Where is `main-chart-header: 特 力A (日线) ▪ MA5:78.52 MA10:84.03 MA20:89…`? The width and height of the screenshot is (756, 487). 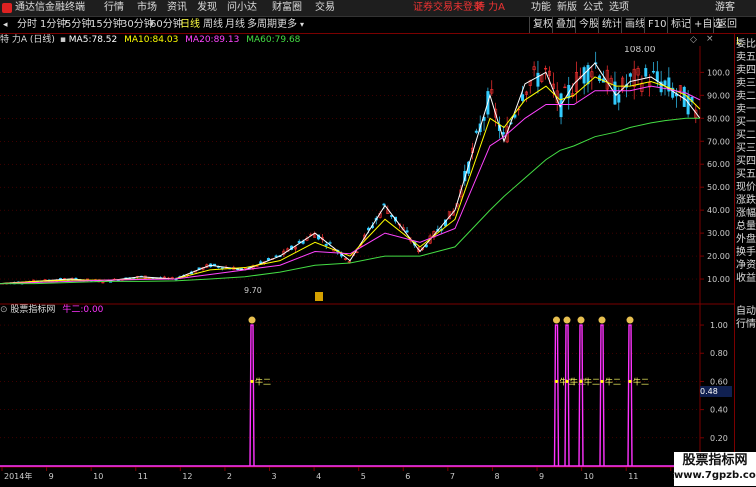
main-chart-header: 特 力A (日线) ▪ MA5:78.52 MA10:84.03 MA20:89… is located at coordinates (150, 40).